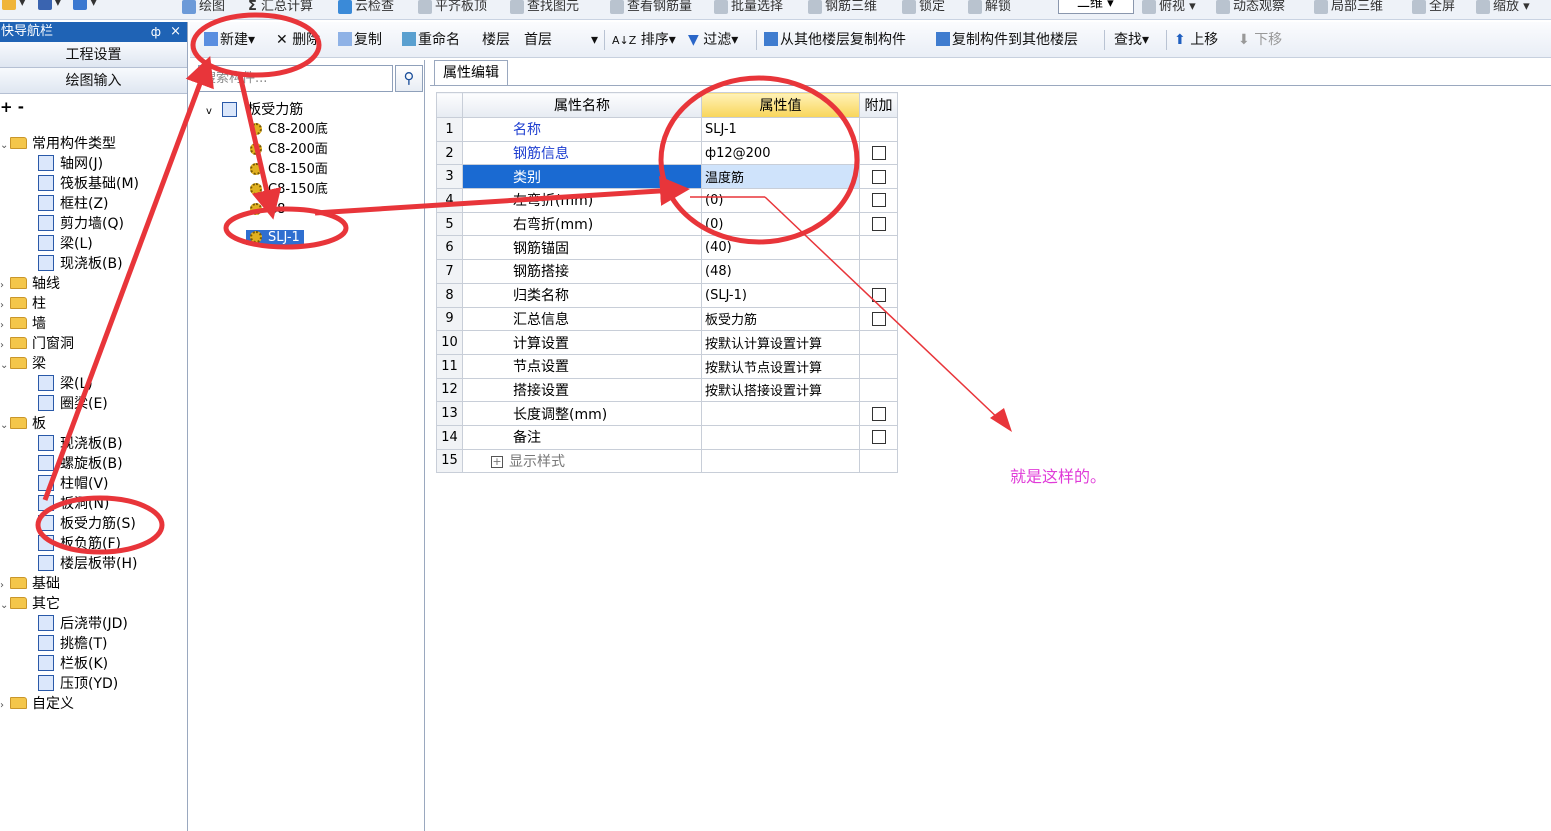 This screenshot has height=831, width=1551. What do you see at coordinates (713, 41) in the screenshot?
I see `filter-button: ▼ 过滤▾` at bounding box center [713, 41].